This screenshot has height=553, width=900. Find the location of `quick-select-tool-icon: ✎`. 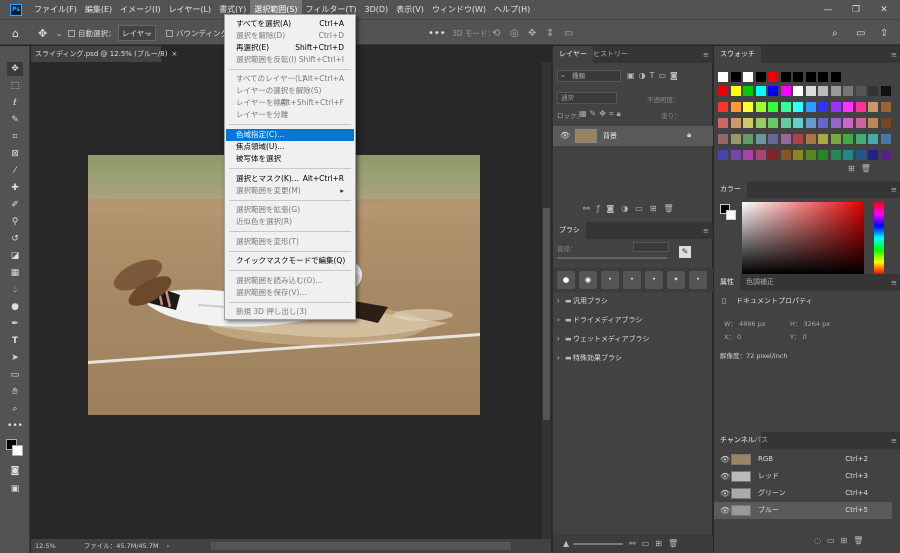

quick-select-tool-icon: ✎ is located at coordinates (15, 120).